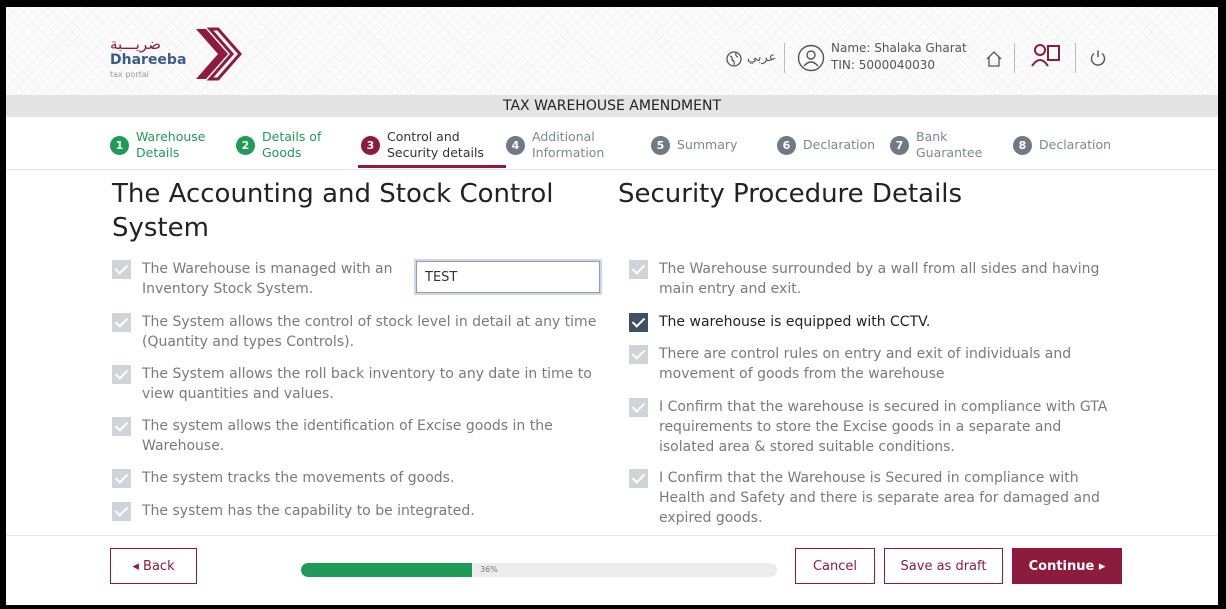 The height and width of the screenshot is (609, 1226). What do you see at coordinates (943, 566) in the screenshot?
I see `save-draft-button: Save as draft` at bounding box center [943, 566].